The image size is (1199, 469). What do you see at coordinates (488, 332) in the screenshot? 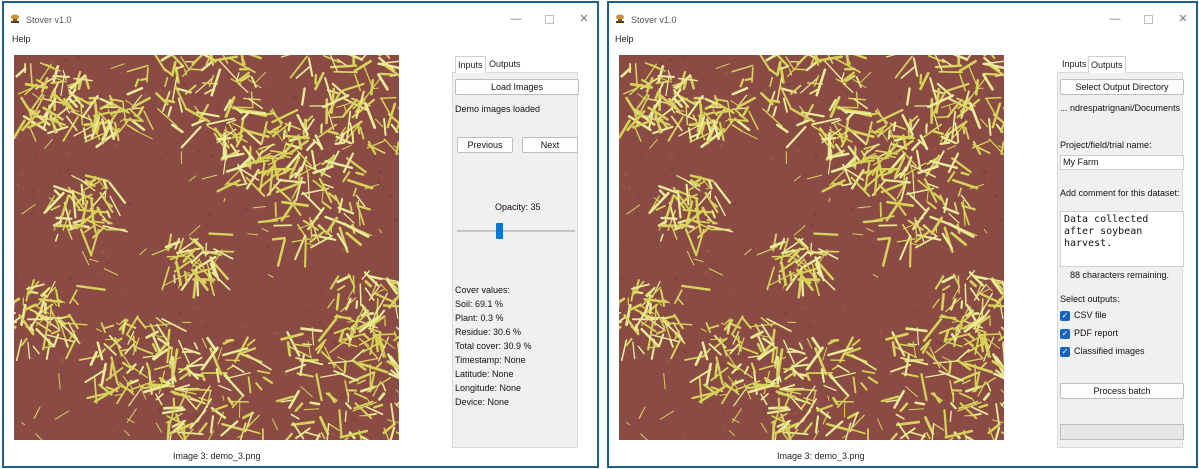
I see `residue-value: Residue: 30.6 %` at bounding box center [488, 332].